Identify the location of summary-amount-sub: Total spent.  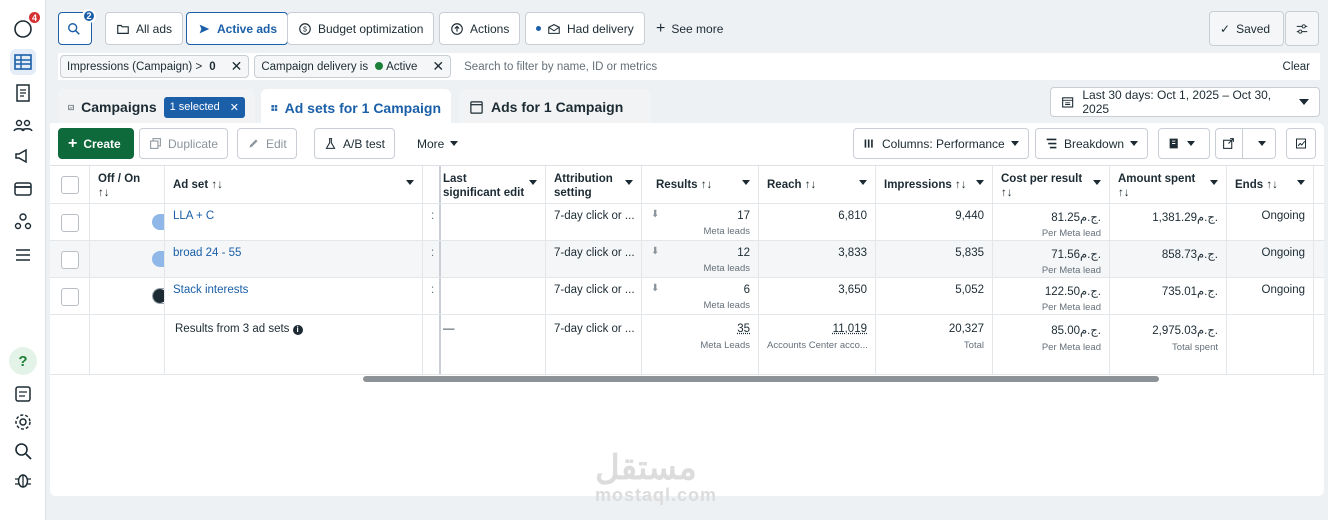
(1195, 347).